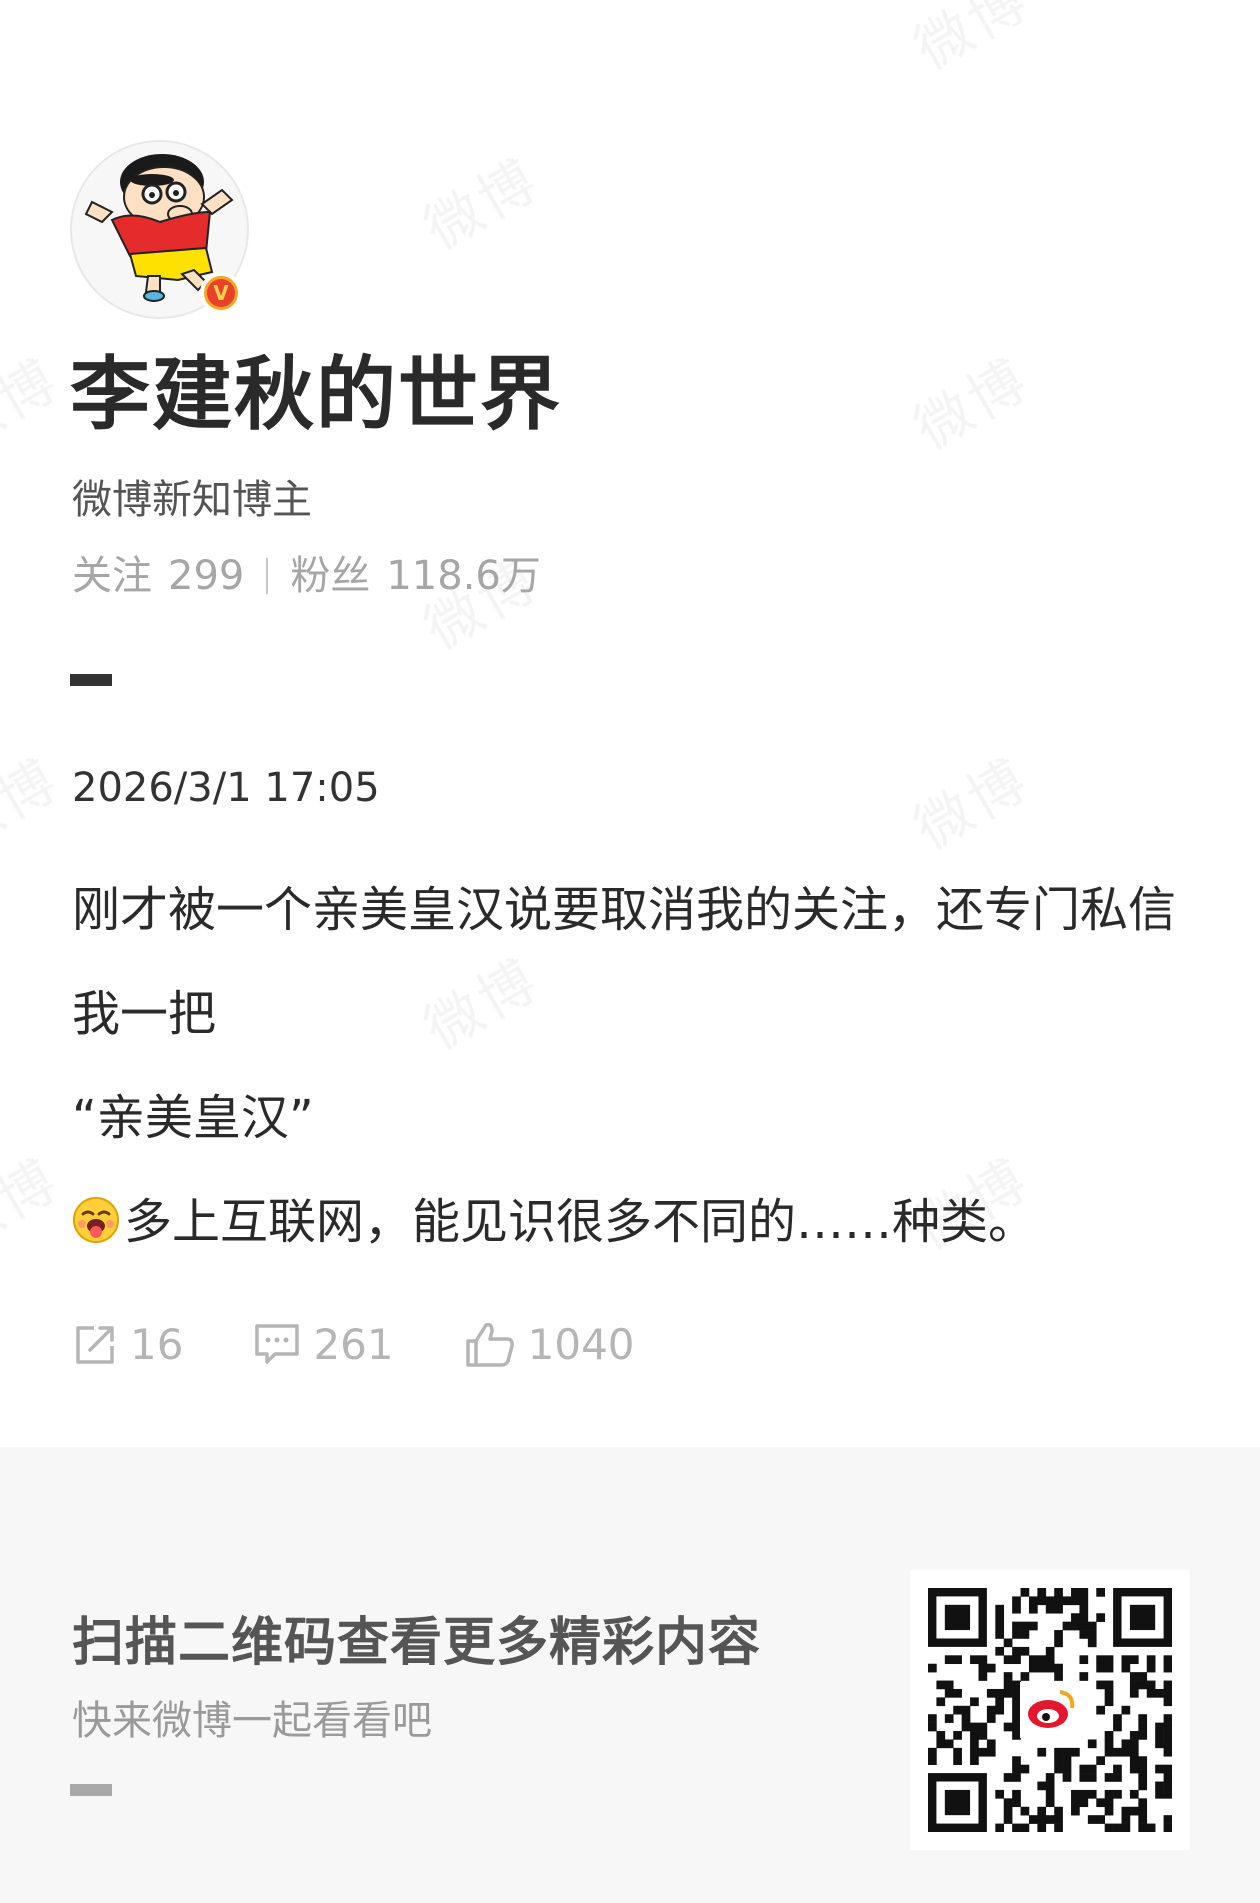 This screenshot has height=1903, width=1260. I want to click on profile-title: 微博新知博主, so click(192, 500).